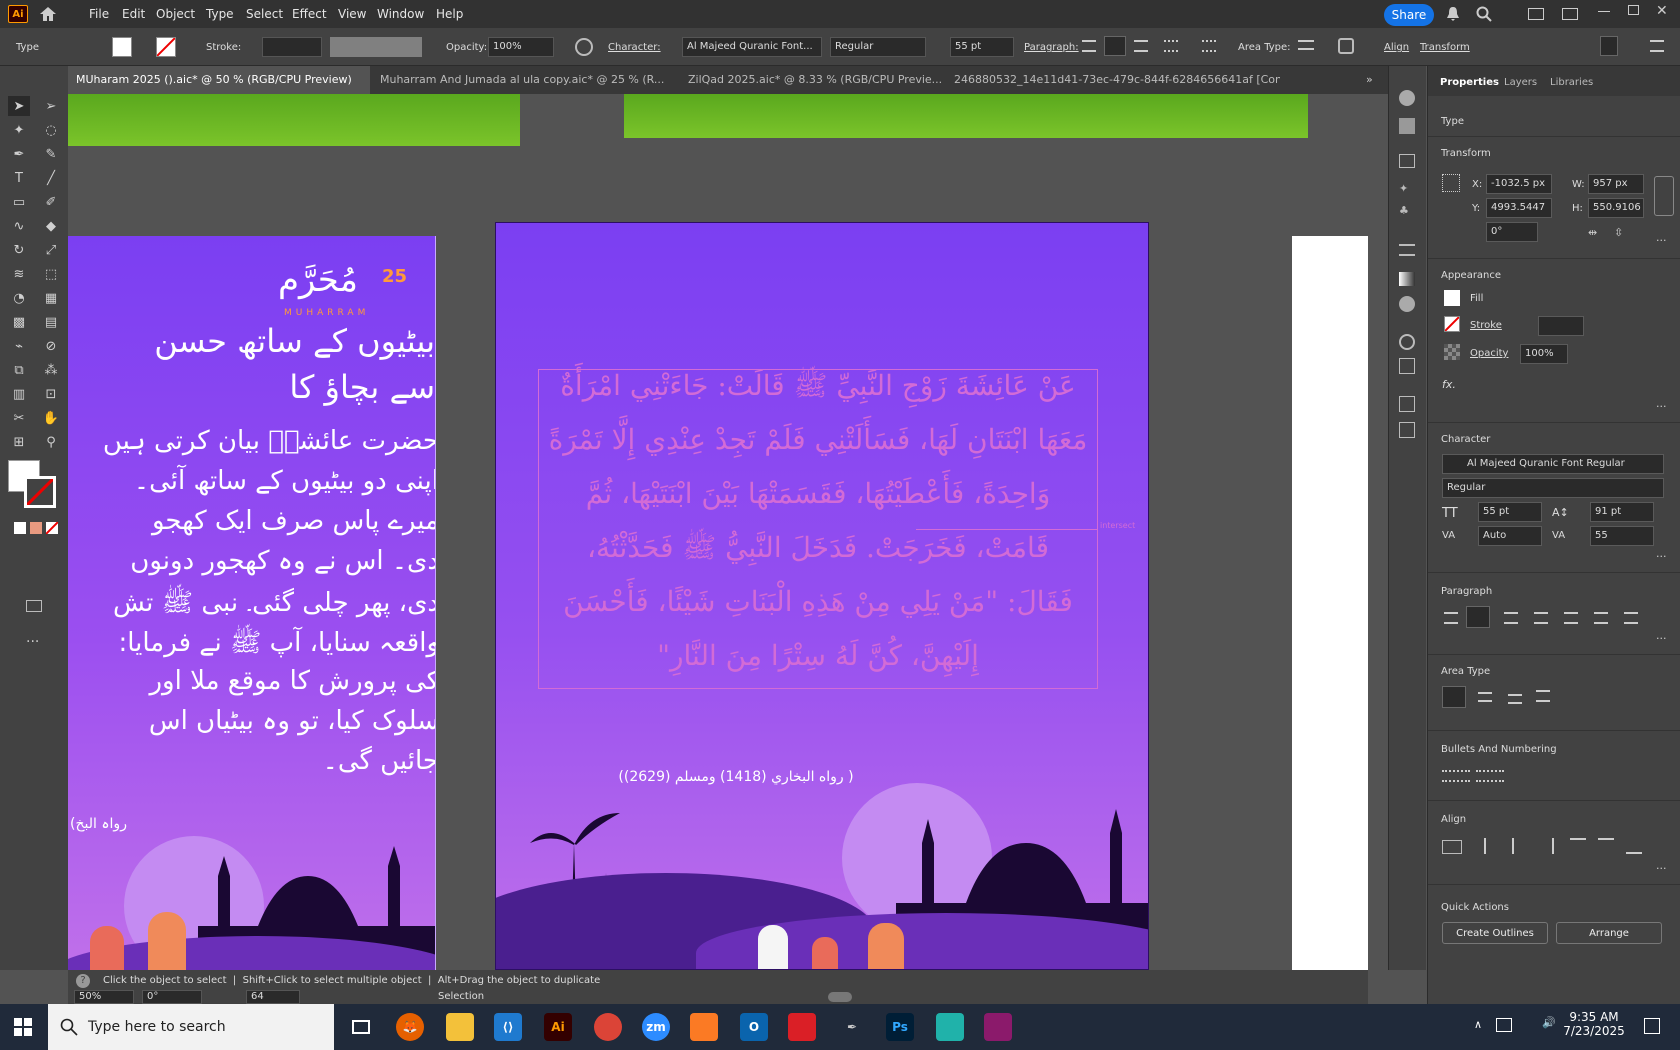 The image size is (1680, 1050). I want to click on para-align-center-icon, so click(1478, 617).